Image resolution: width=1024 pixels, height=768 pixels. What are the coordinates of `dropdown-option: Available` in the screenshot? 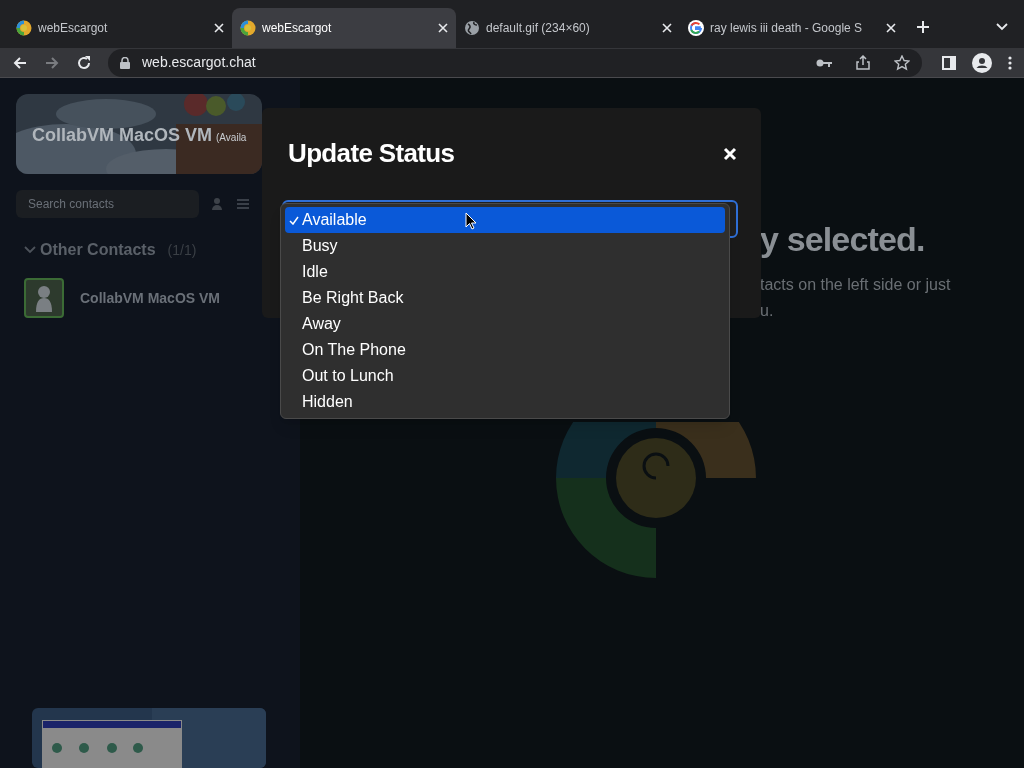 It's located at (505, 220).